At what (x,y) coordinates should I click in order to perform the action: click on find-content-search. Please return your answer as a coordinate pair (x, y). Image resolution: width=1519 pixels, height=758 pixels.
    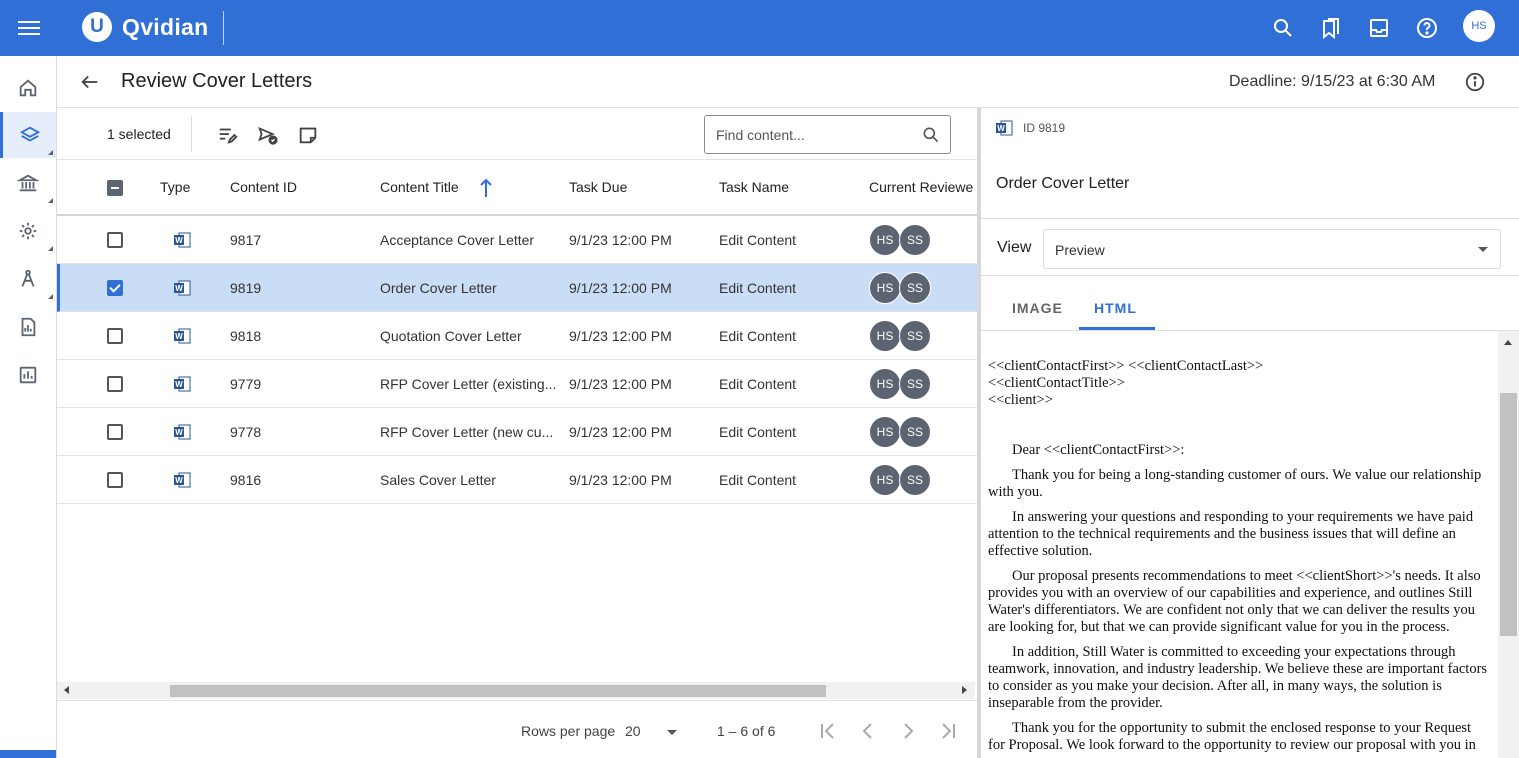
    Looking at the image, I should click on (827, 134).